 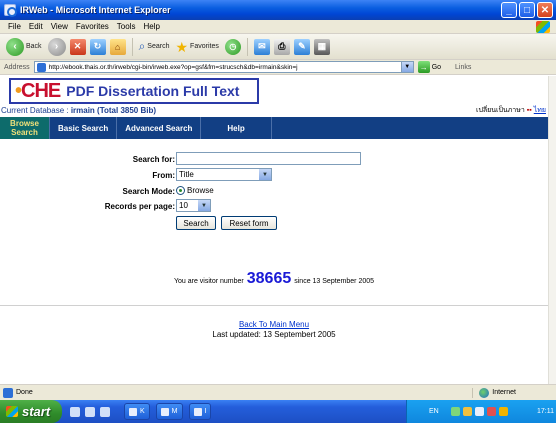 I want to click on language-text: เปลี่ยนเป็นภาษา, so click(x=500, y=110).